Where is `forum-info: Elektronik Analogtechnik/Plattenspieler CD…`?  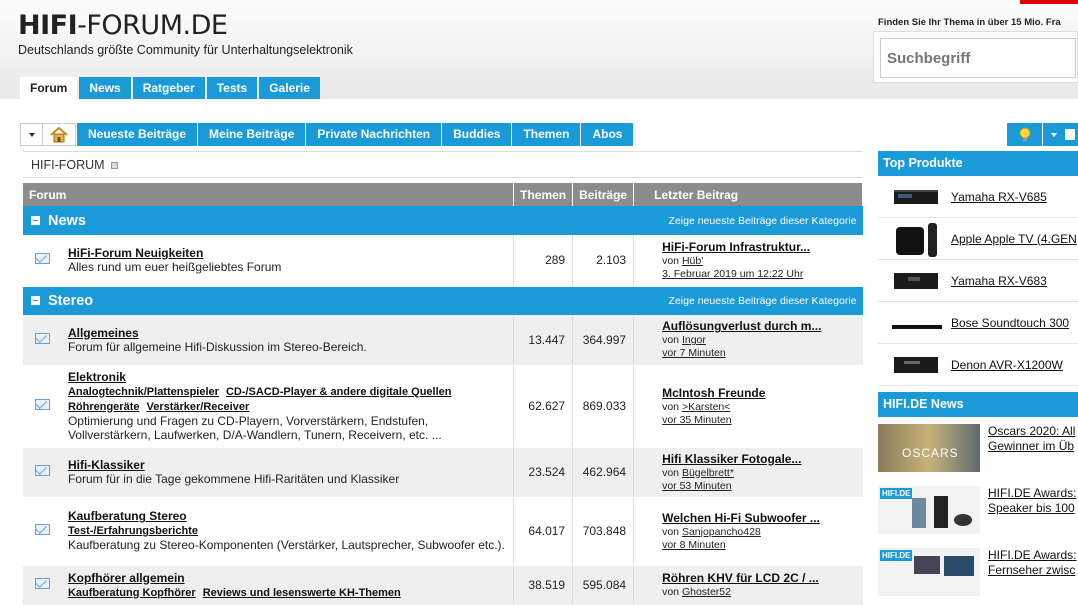 forum-info: Elektronik Analogtechnik/Plattenspieler CD… is located at coordinates (287, 406).